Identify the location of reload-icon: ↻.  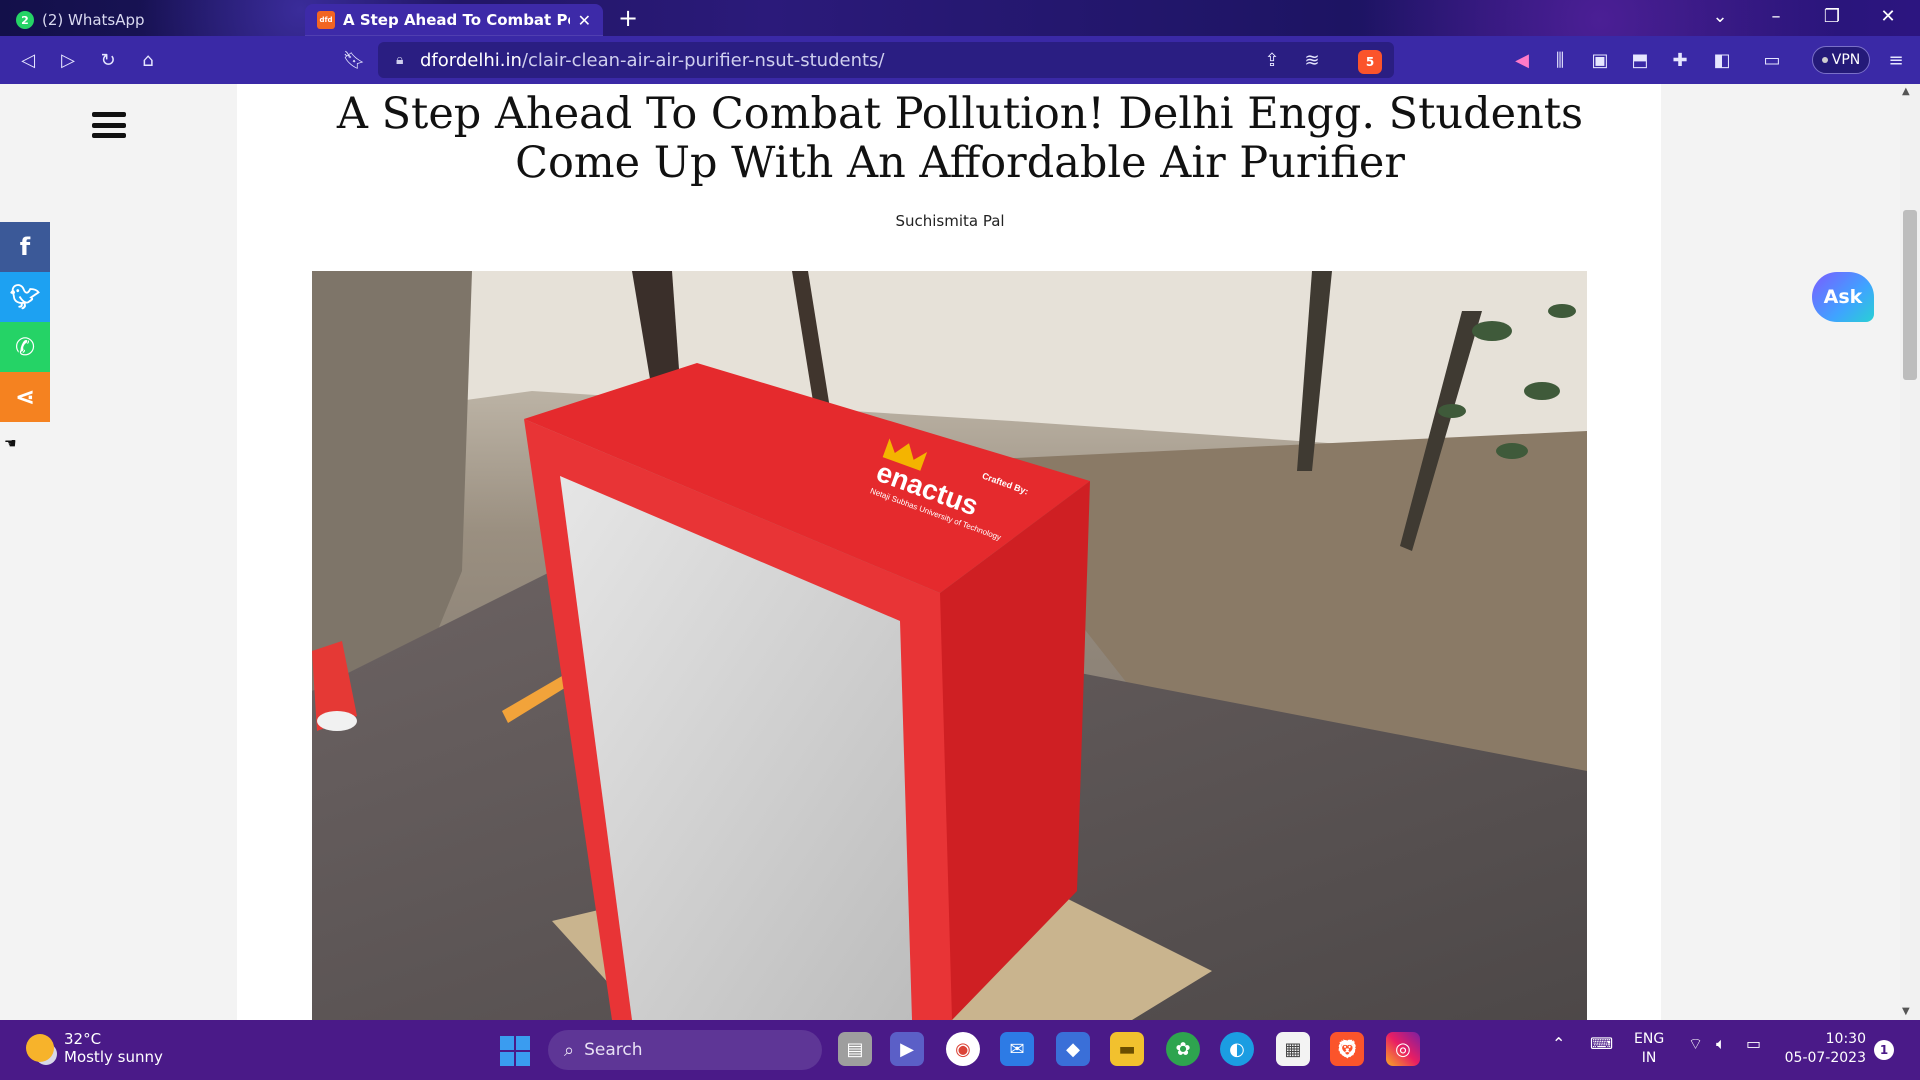
(108, 60).